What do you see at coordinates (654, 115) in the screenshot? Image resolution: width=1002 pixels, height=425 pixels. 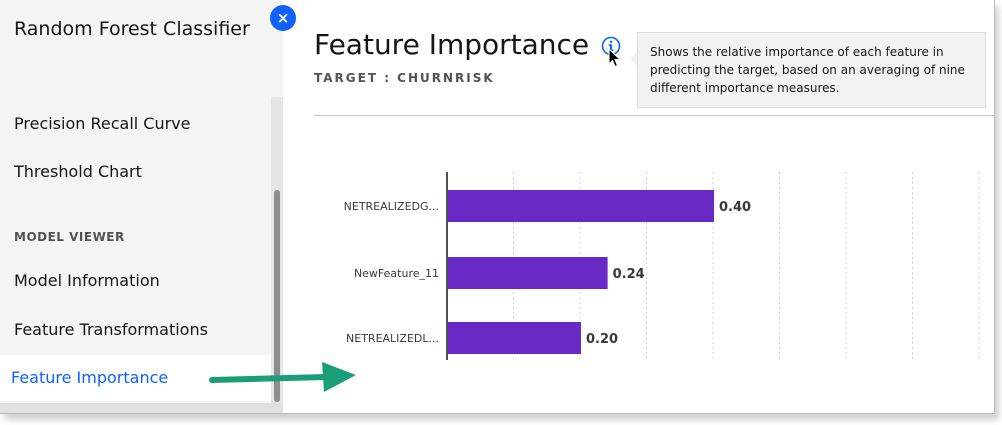 I see `header-divider` at bounding box center [654, 115].